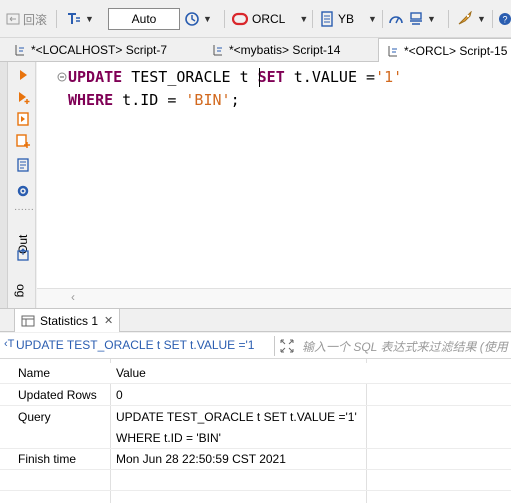 The width and height of the screenshot is (511, 503). What do you see at coordinates (99, 50) in the screenshot?
I see `tab-label: *<LOCALHOST> Script-7` at bounding box center [99, 50].